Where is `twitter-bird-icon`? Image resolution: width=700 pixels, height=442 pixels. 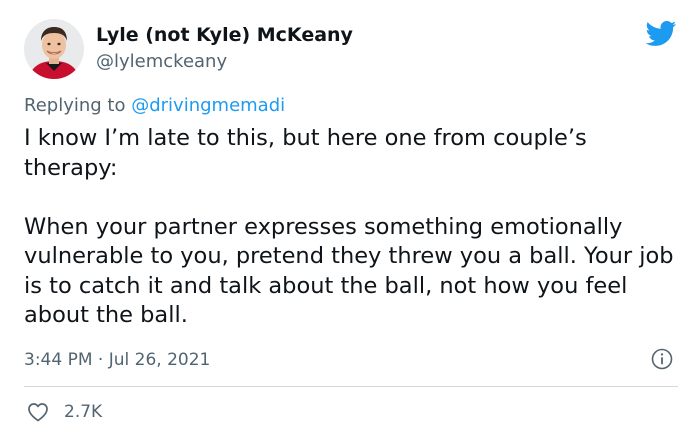
twitter-bird-icon is located at coordinates (660, 33).